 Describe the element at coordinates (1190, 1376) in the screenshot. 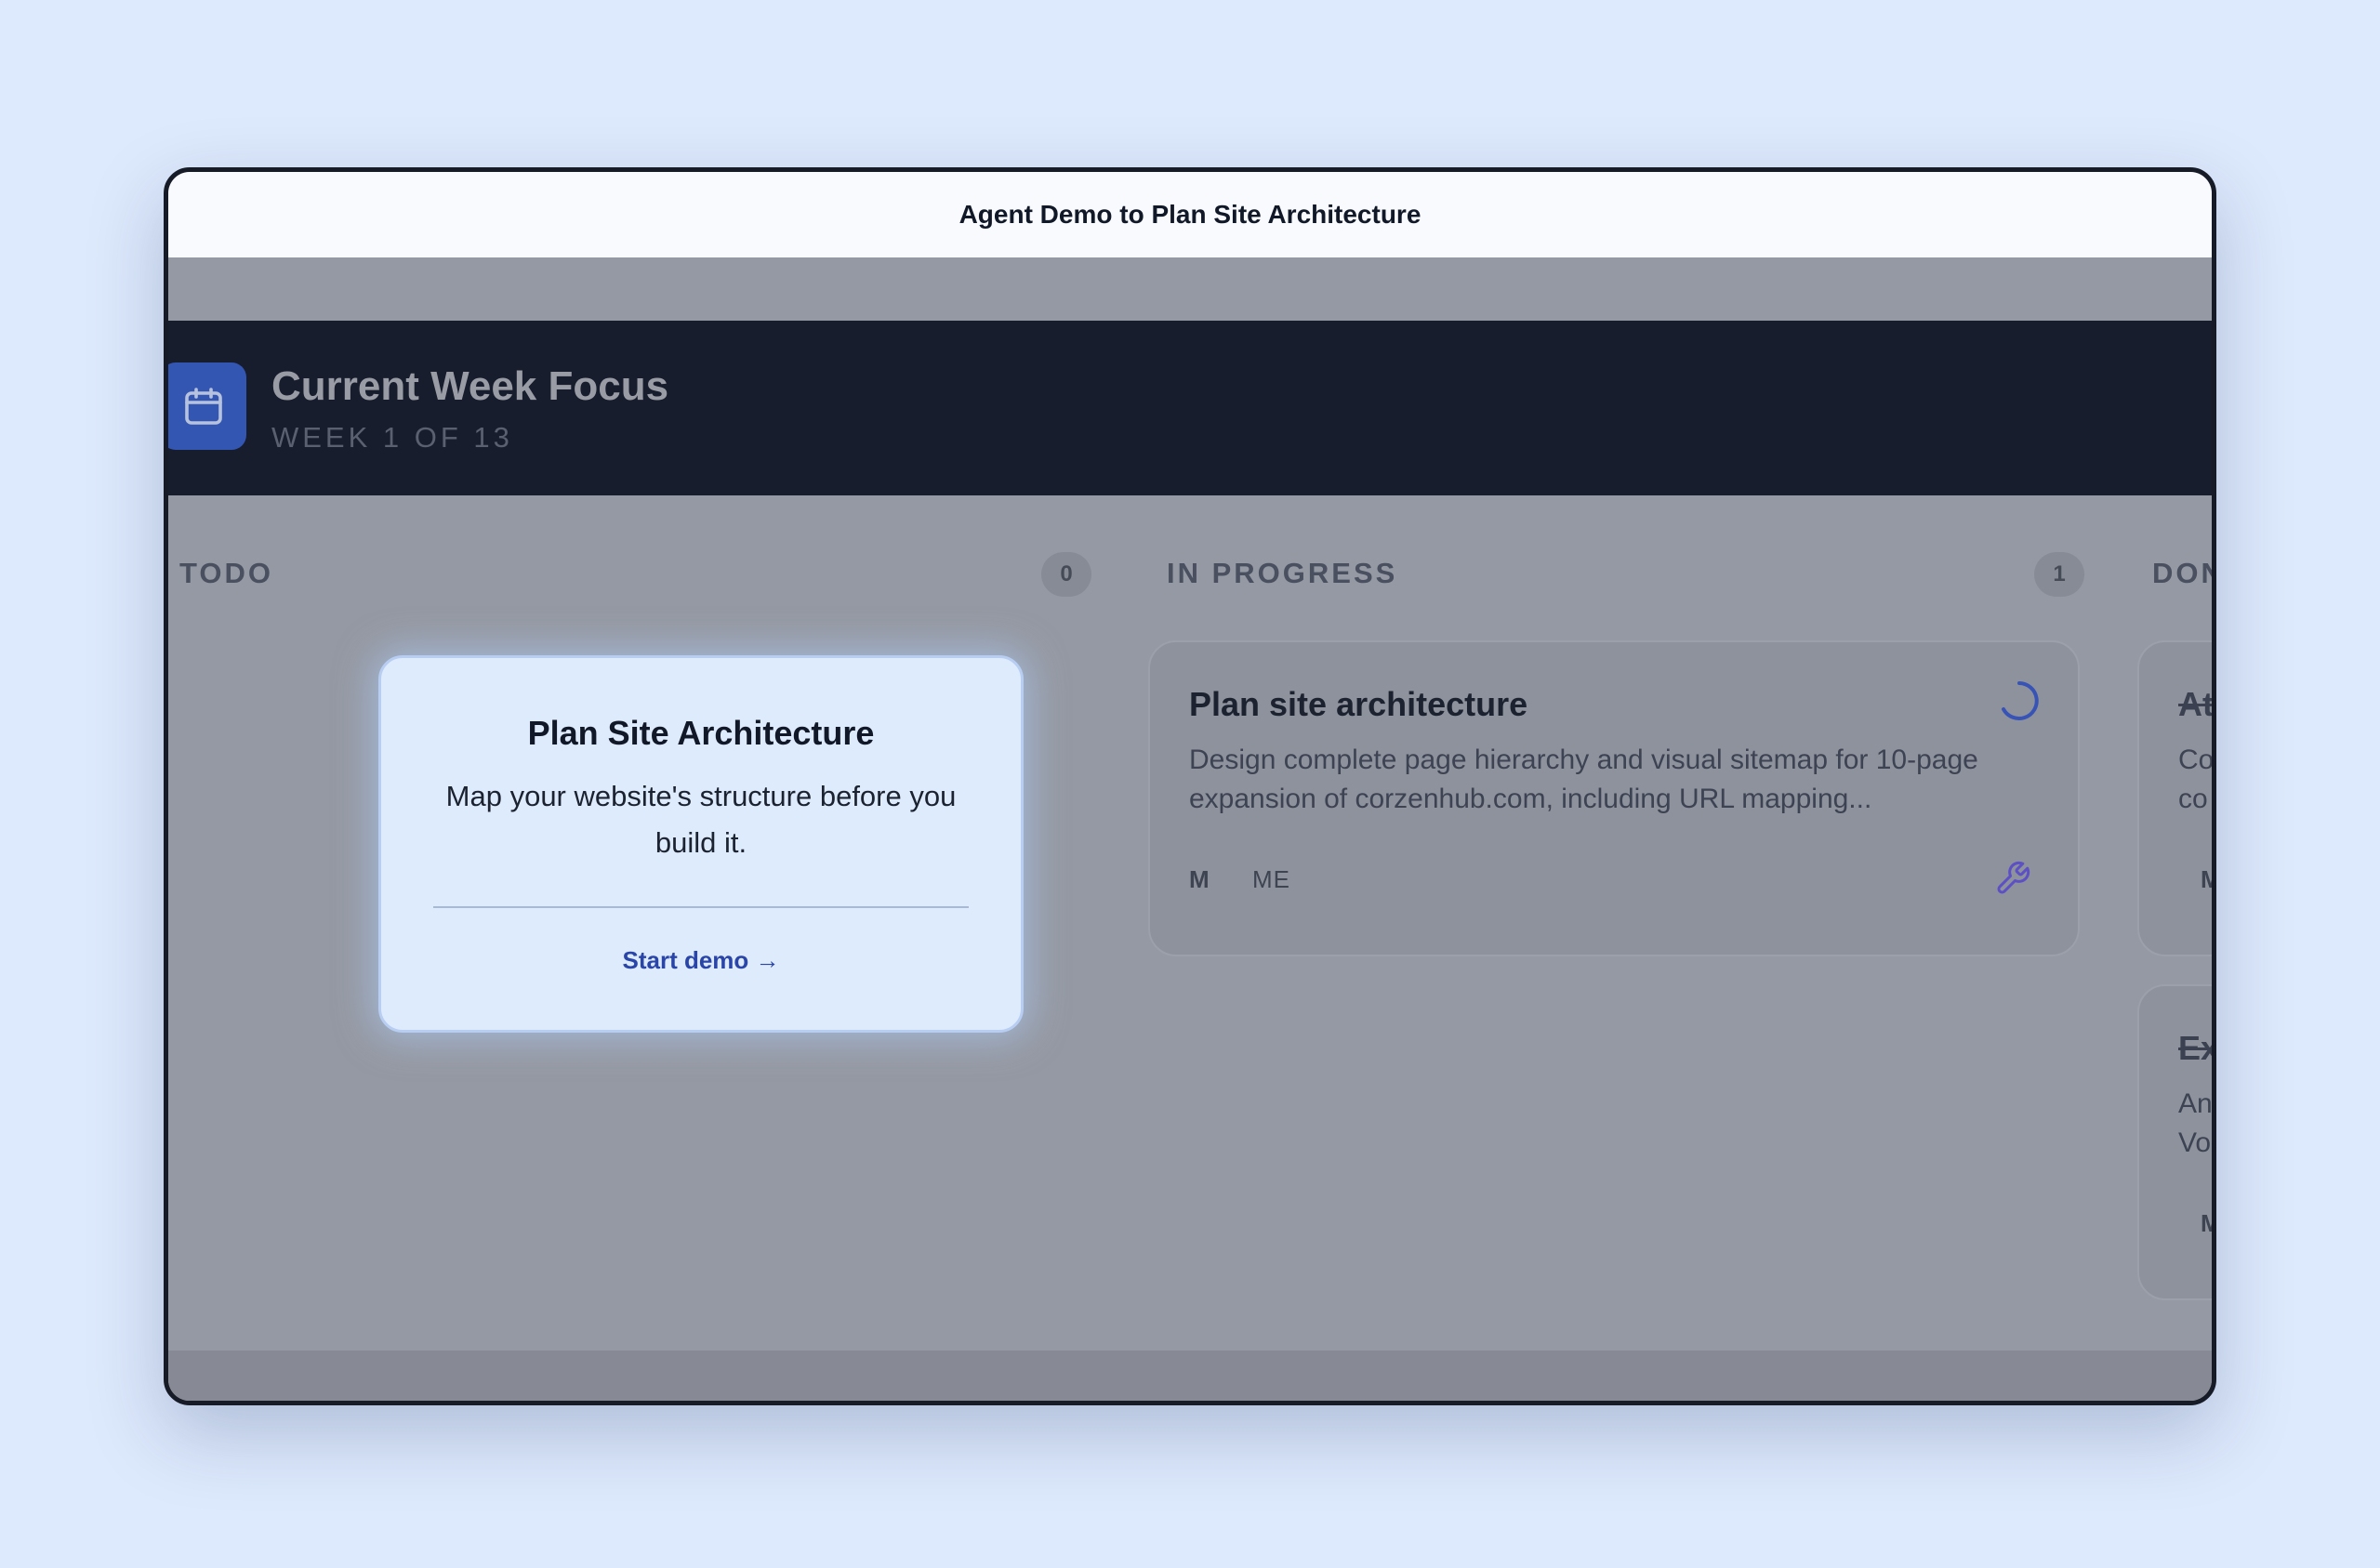

I see `horizontal-scrollbar` at that location.